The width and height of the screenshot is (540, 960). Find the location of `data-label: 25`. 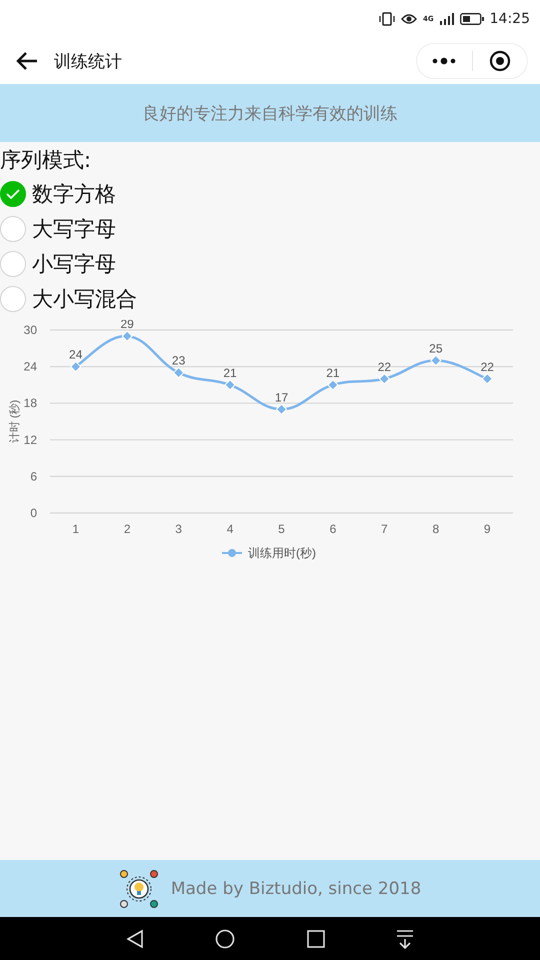

data-label: 25 is located at coordinates (436, 349).